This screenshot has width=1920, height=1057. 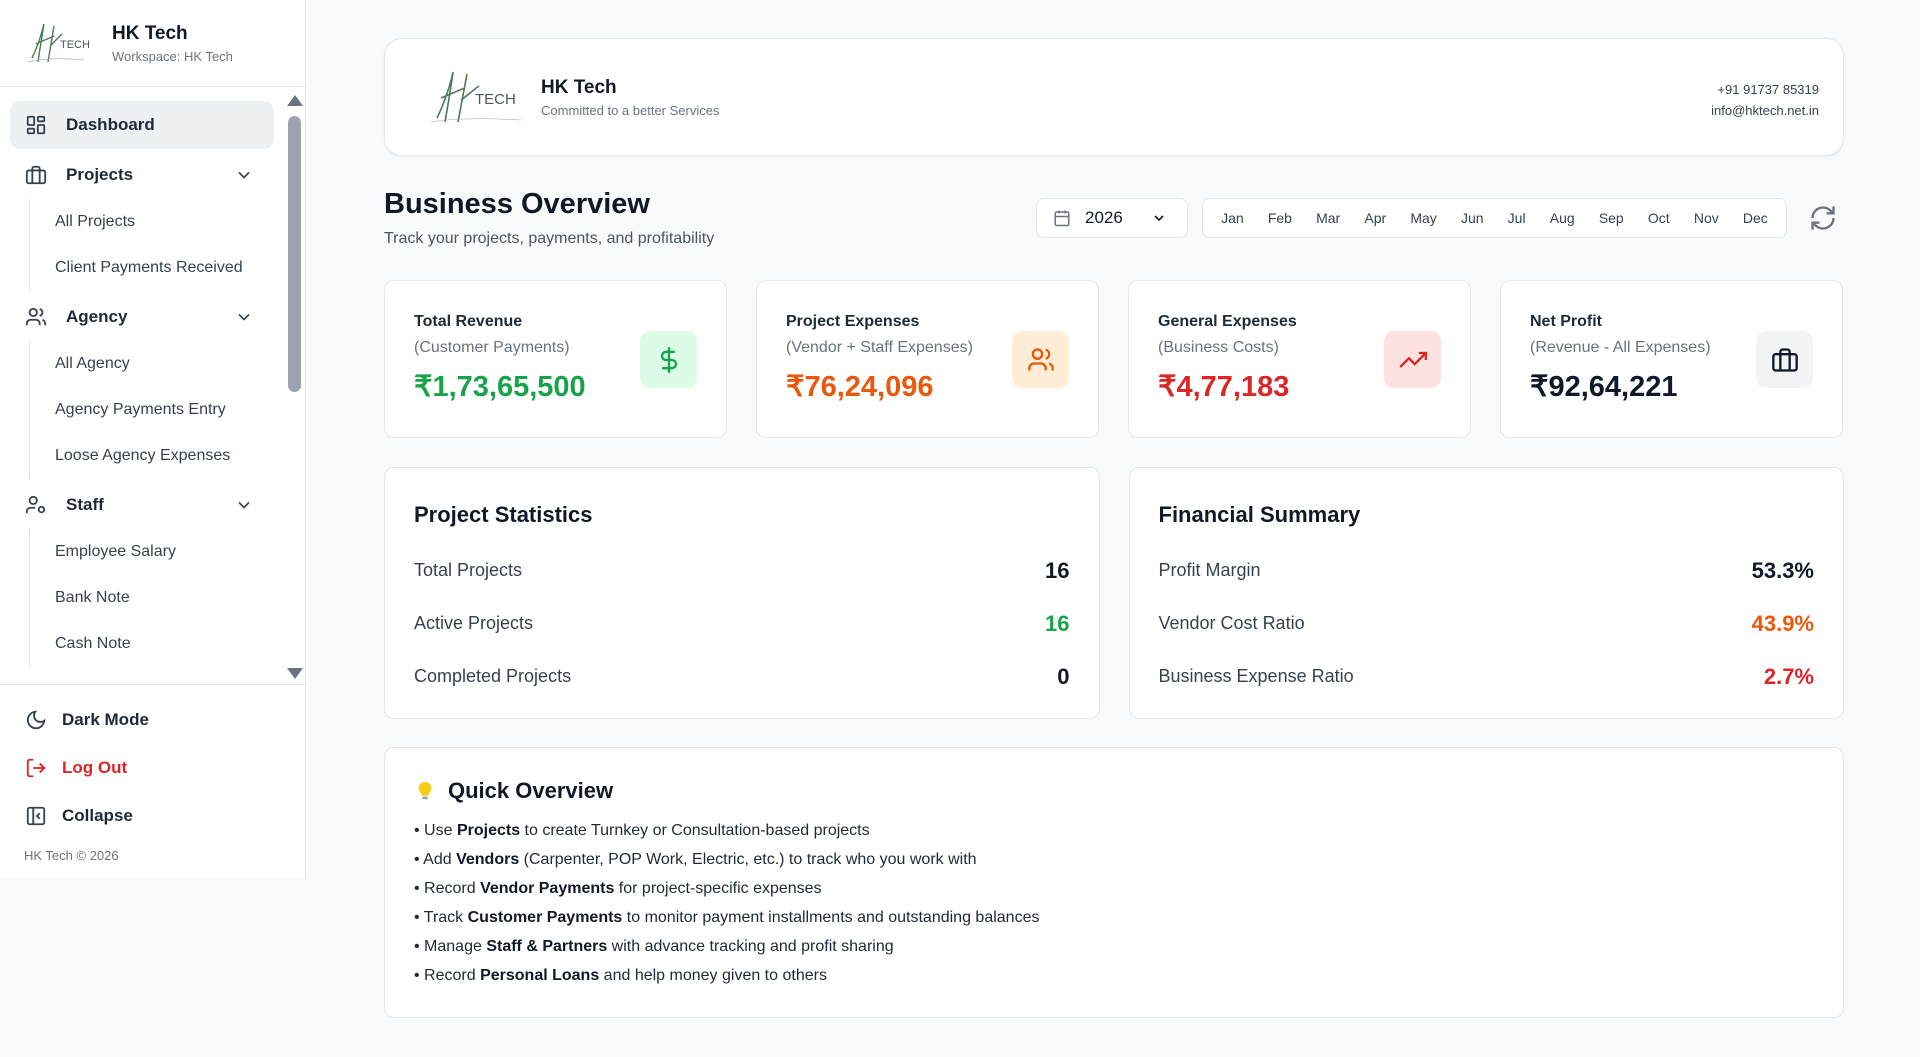 I want to click on projects-submenu: All Projects Client Payments Received, so click(x=151, y=245).